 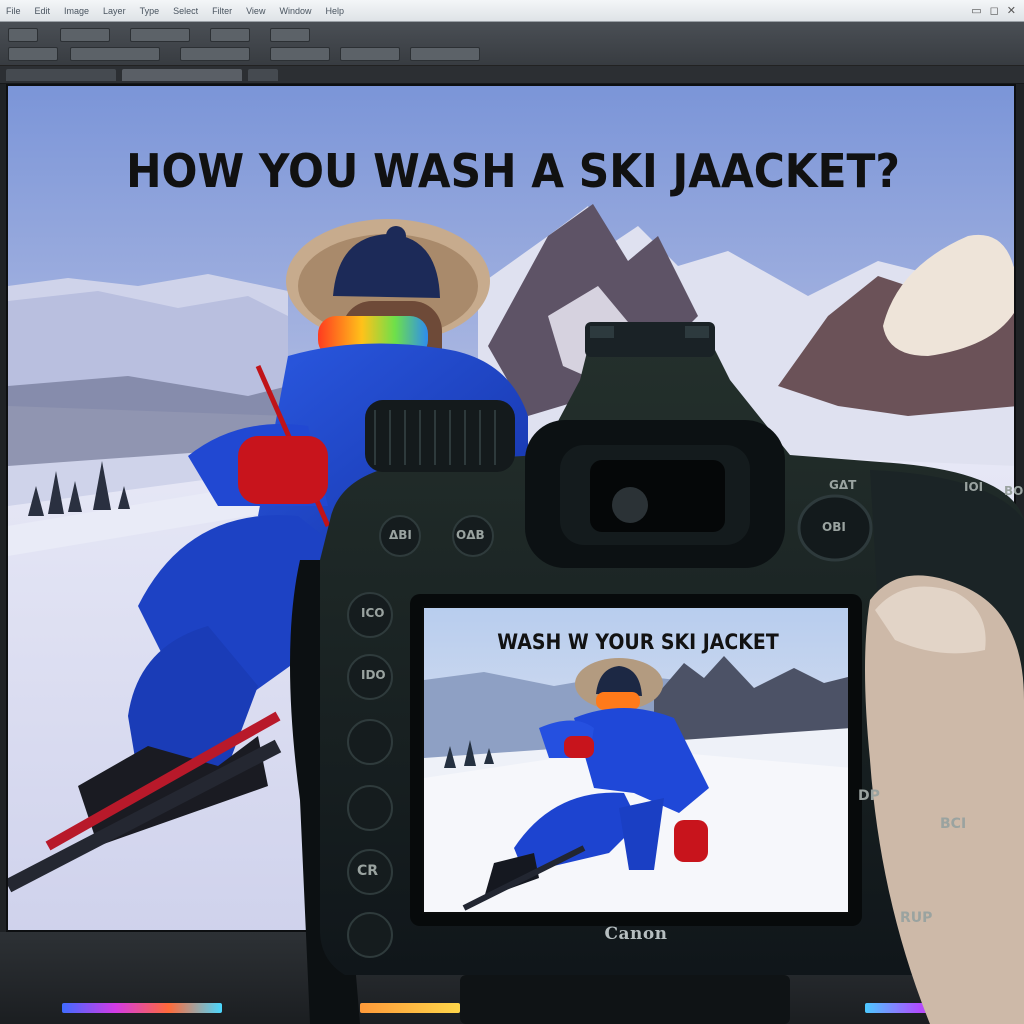 What do you see at coordinates (373, 675) in the screenshot?
I see `button-label: IDO` at bounding box center [373, 675].